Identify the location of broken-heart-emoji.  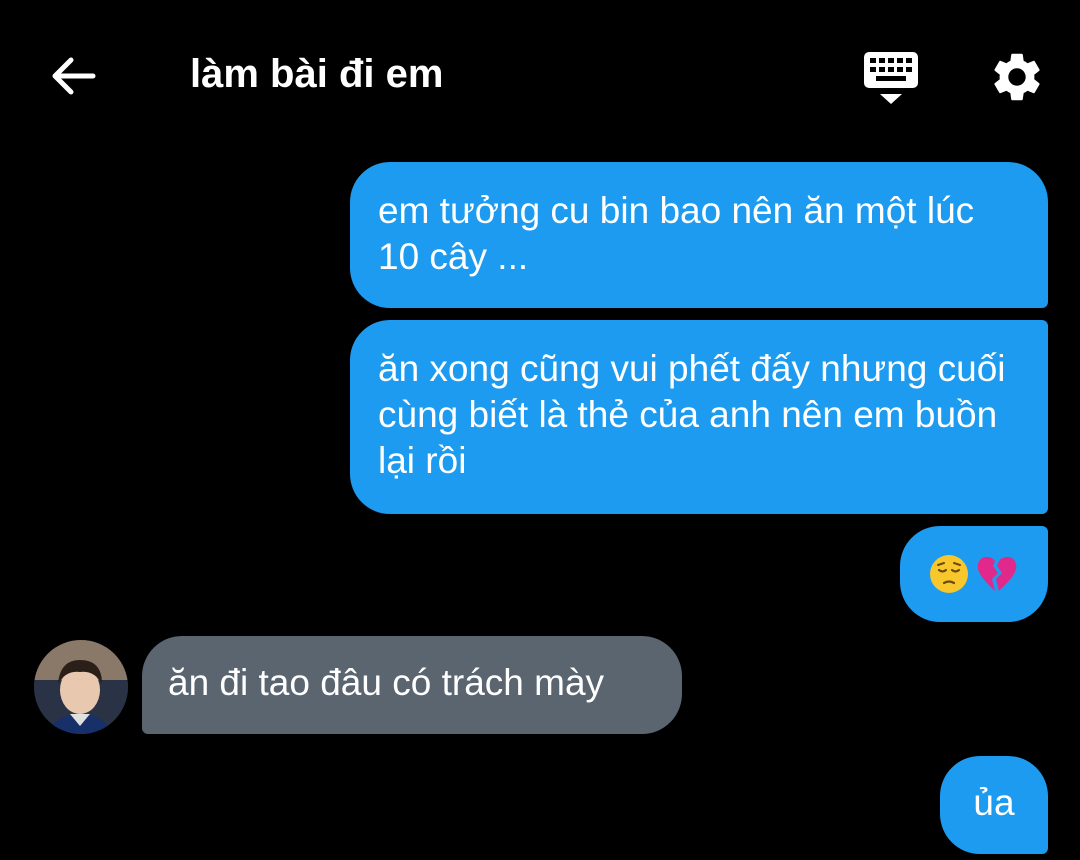
(997, 573).